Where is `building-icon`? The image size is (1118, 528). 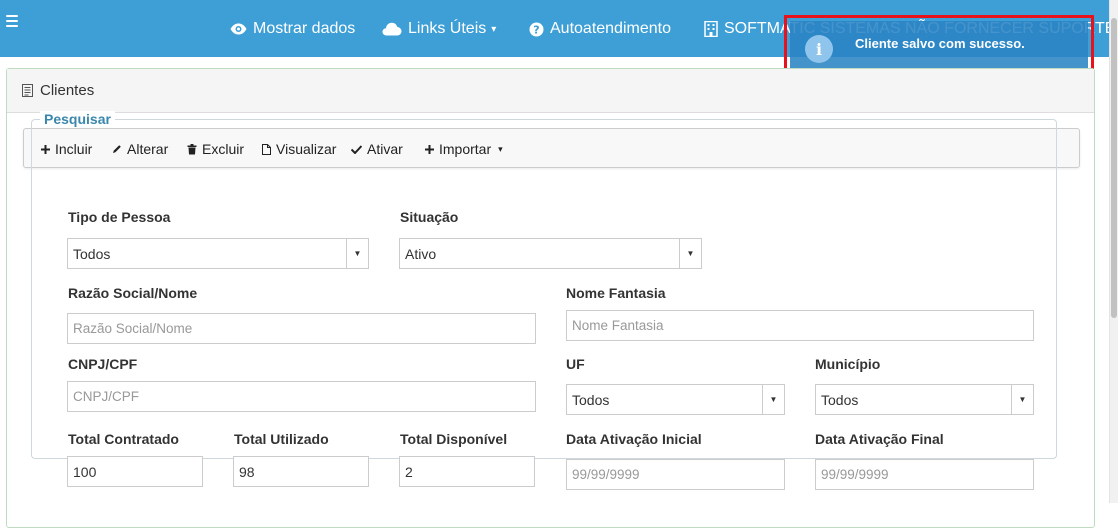 building-icon is located at coordinates (711, 29).